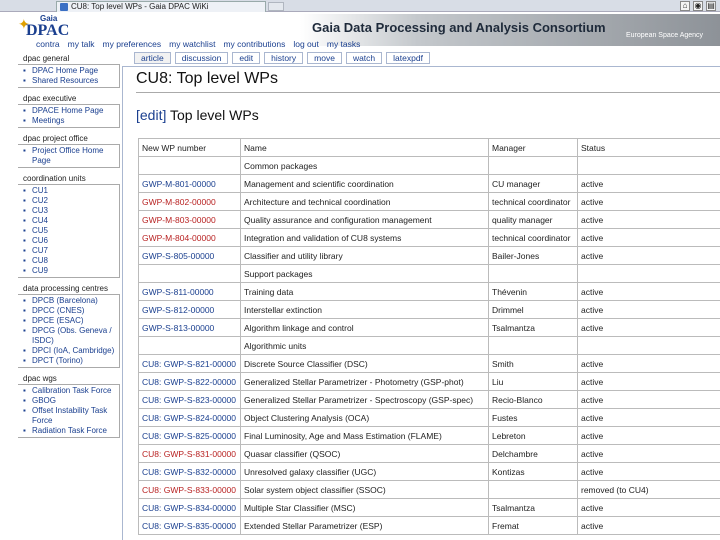  Describe the element at coordinates (533, 255) in the screenshot. I see `wp-manager-cell: Bailer-Jones` at that location.